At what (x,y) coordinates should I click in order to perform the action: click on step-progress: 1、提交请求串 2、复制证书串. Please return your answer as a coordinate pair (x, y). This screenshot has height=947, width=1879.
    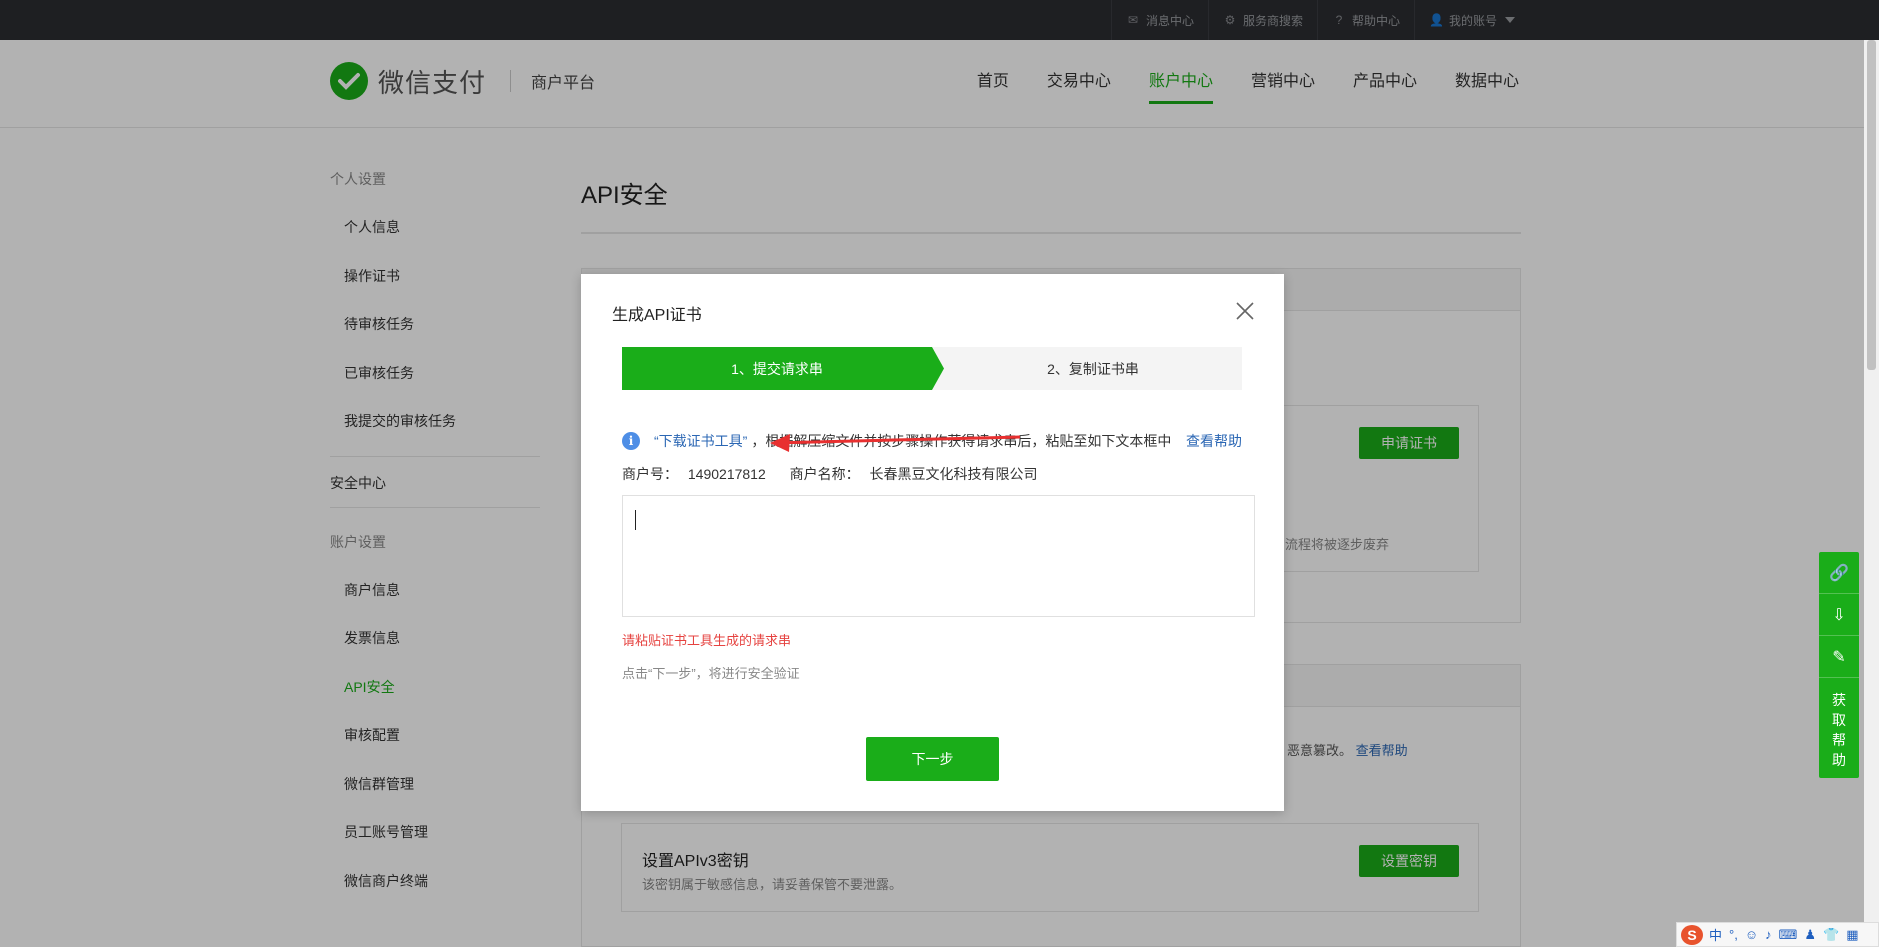
    Looking at the image, I should click on (932, 368).